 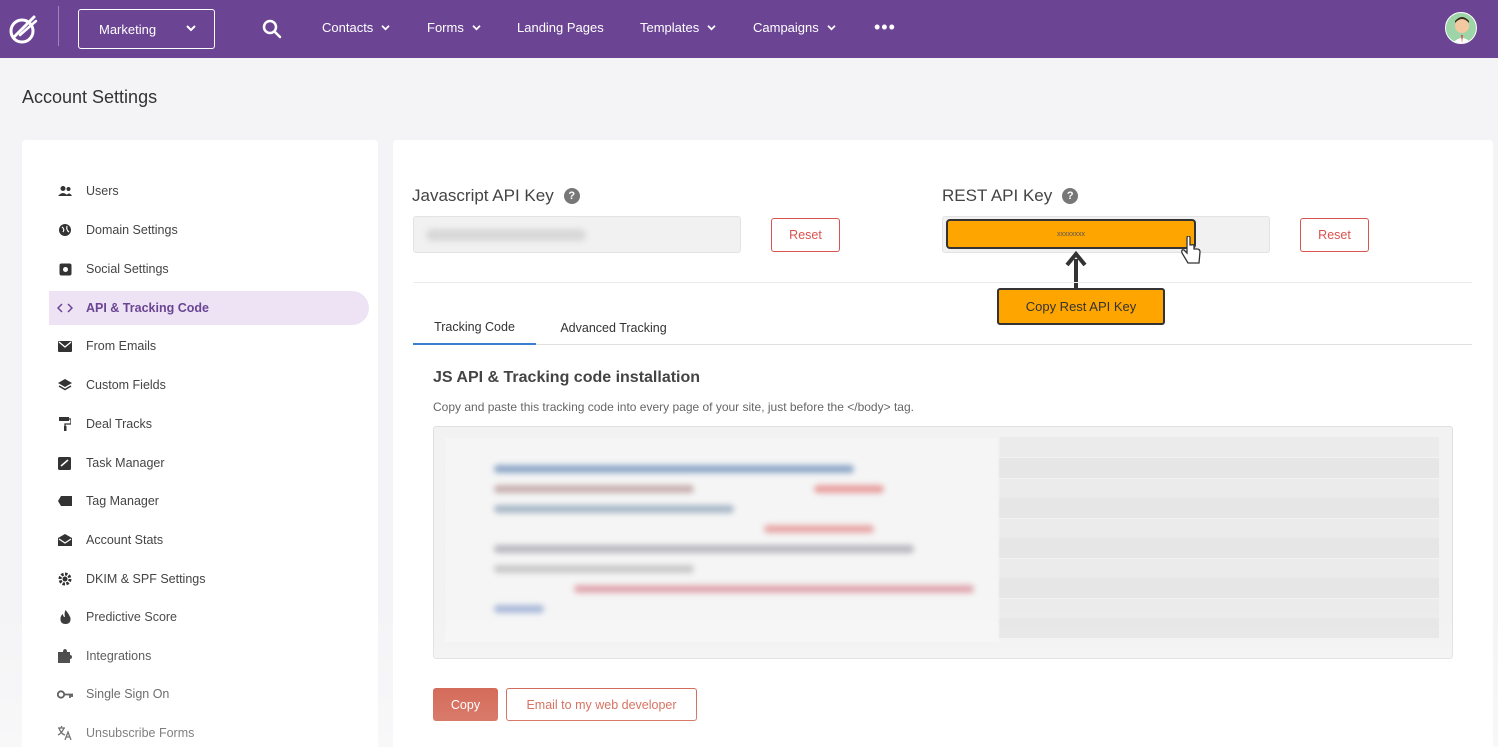 I want to click on sidebar-item-single-sign-on: Single Sign On, so click(x=209, y=694).